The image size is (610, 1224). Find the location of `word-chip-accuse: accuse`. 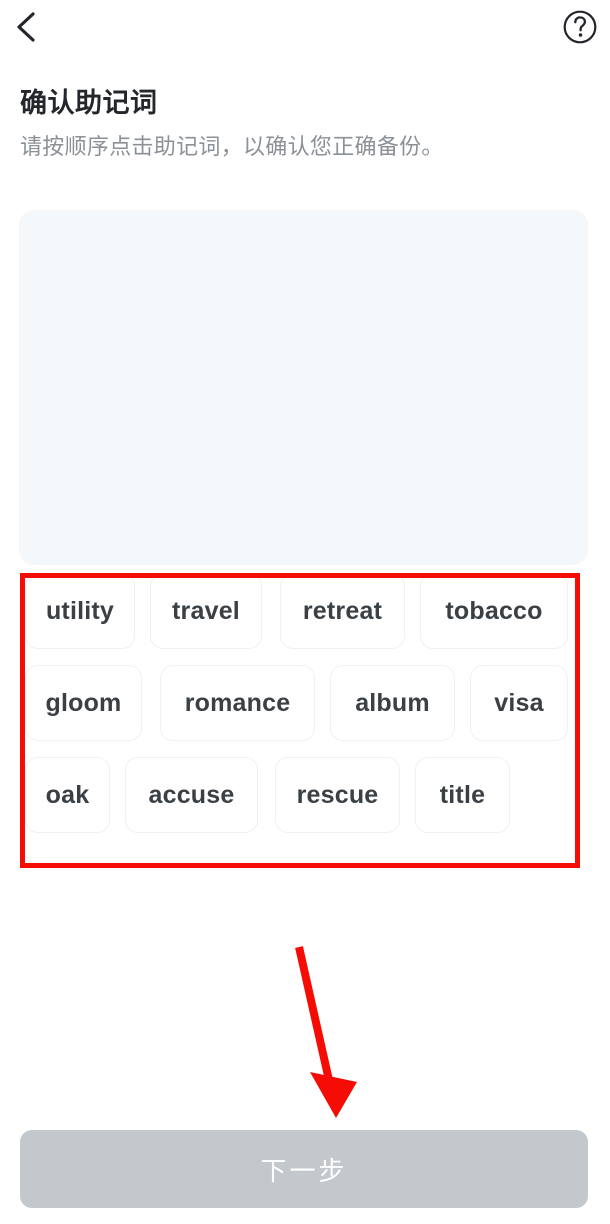

word-chip-accuse: accuse is located at coordinates (191, 795).